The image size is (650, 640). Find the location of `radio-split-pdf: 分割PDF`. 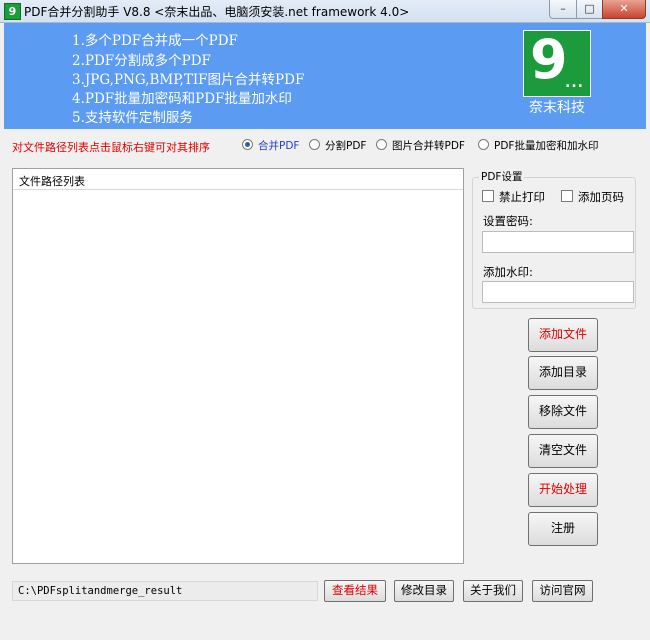

radio-split-pdf: 分割PDF is located at coordinates (337, 146).